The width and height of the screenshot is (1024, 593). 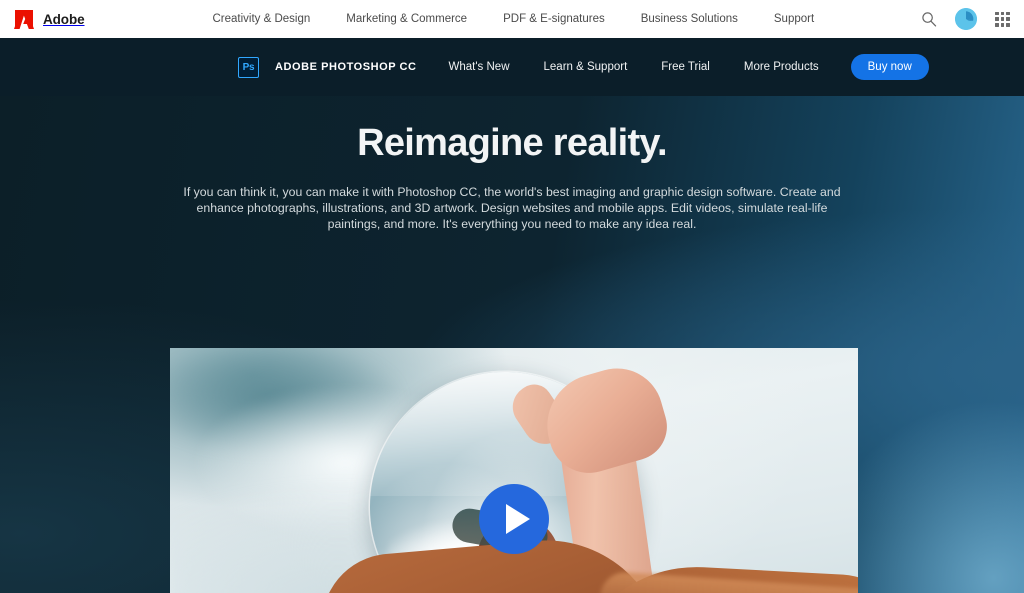 What do you see at coordinates (929, 19) in the screenshot?
I see `search-icon` at bounding box center [929, 19].